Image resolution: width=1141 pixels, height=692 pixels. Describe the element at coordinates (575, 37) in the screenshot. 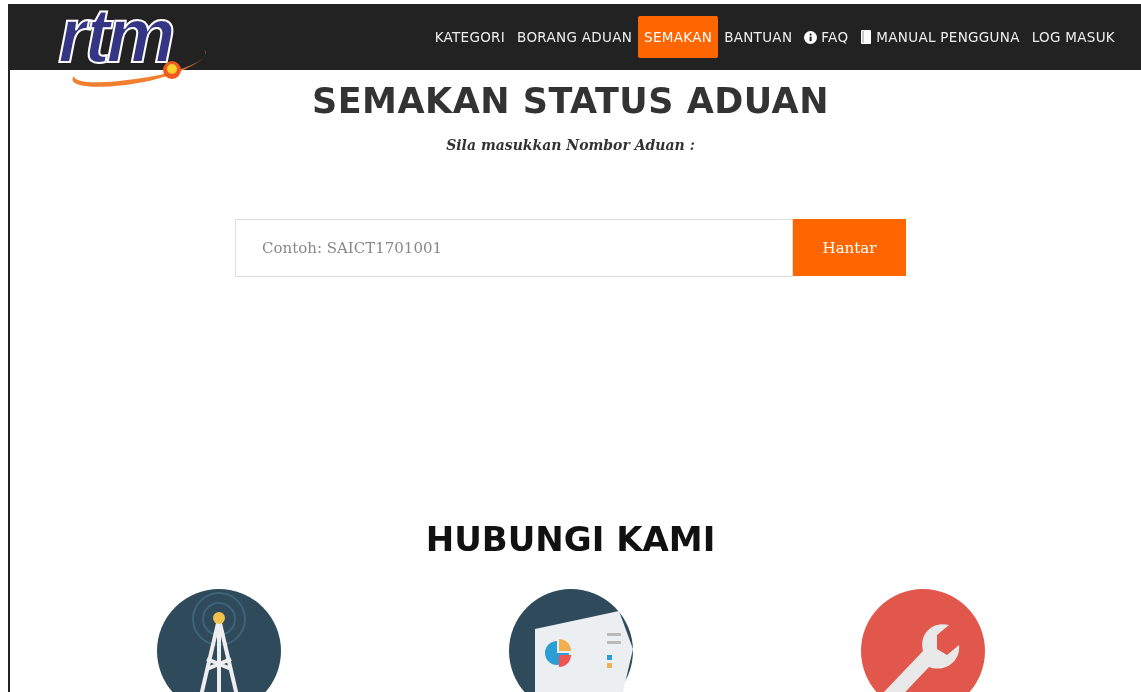

I see `nav-link: BORANG ADUAN` at that location.